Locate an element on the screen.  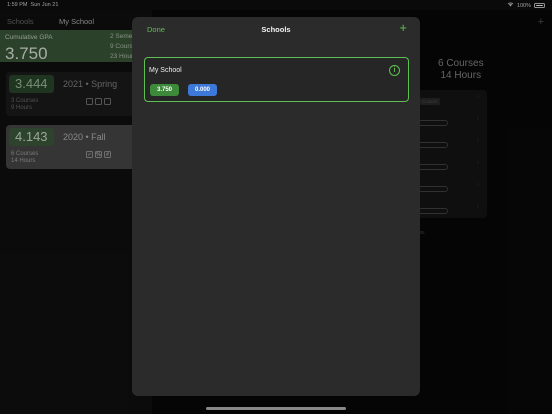
home-indicator is located at coordinates (276, 408).